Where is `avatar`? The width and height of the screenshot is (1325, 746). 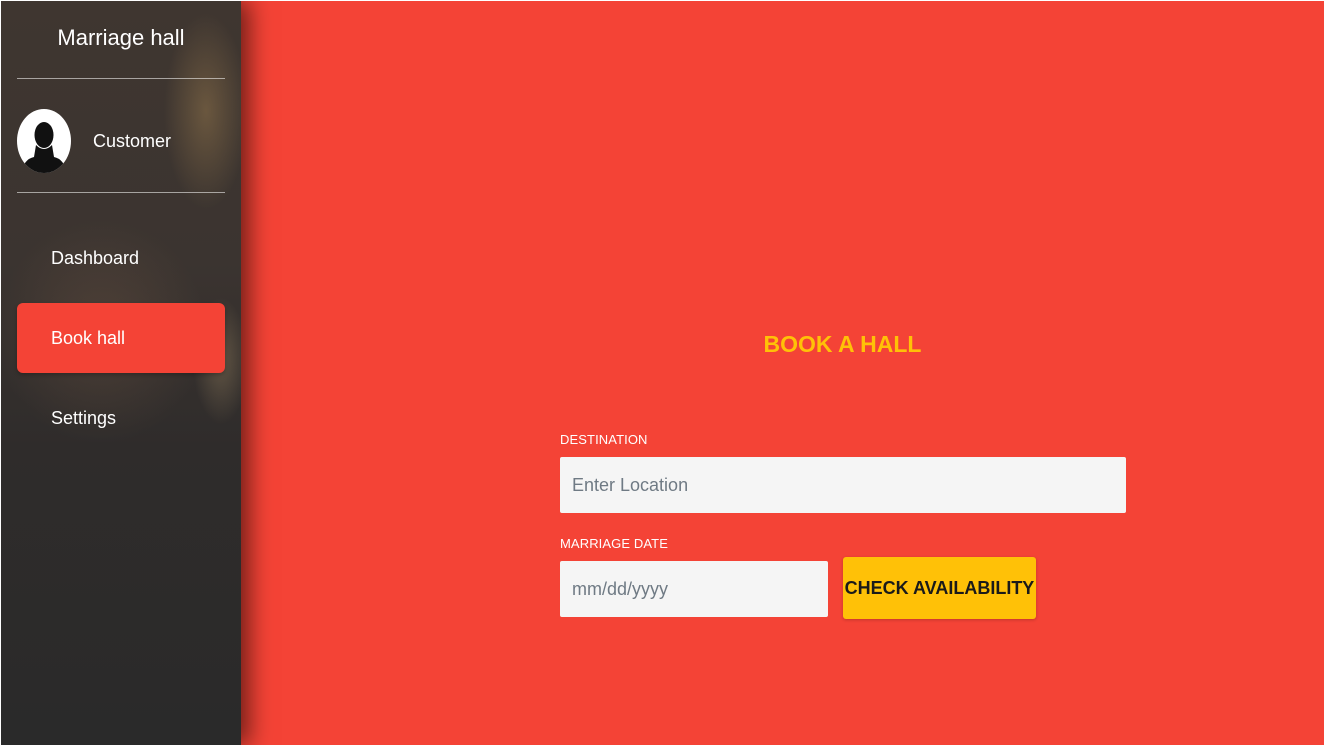 avatar is located at coordinates (44, 141).